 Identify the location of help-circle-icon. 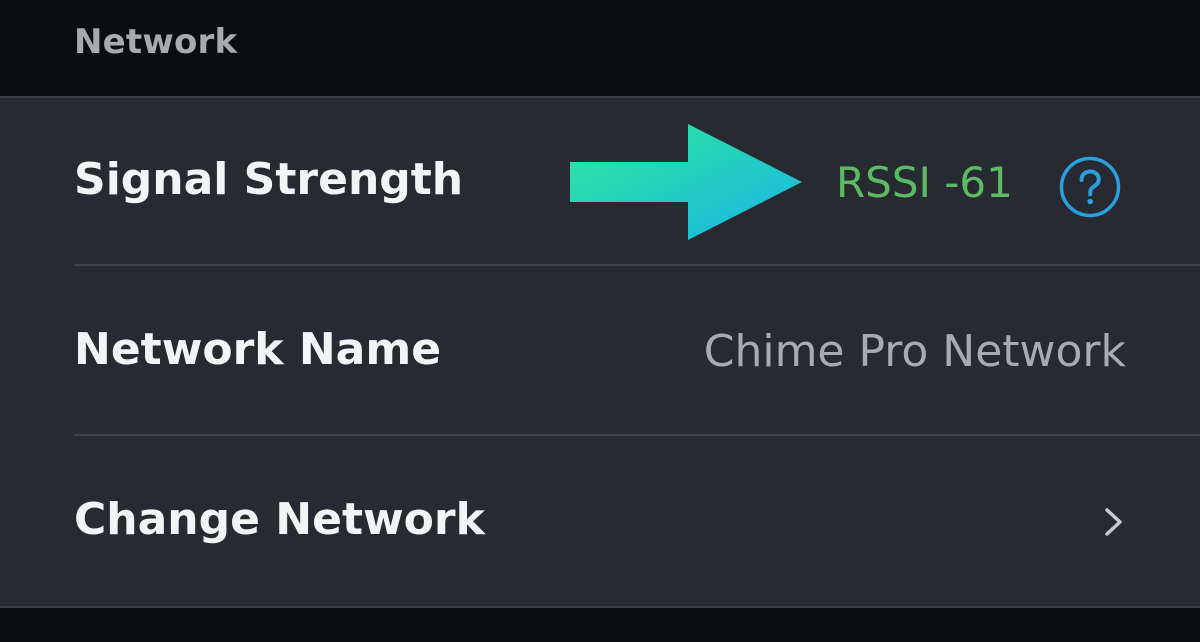
(1090, 187).